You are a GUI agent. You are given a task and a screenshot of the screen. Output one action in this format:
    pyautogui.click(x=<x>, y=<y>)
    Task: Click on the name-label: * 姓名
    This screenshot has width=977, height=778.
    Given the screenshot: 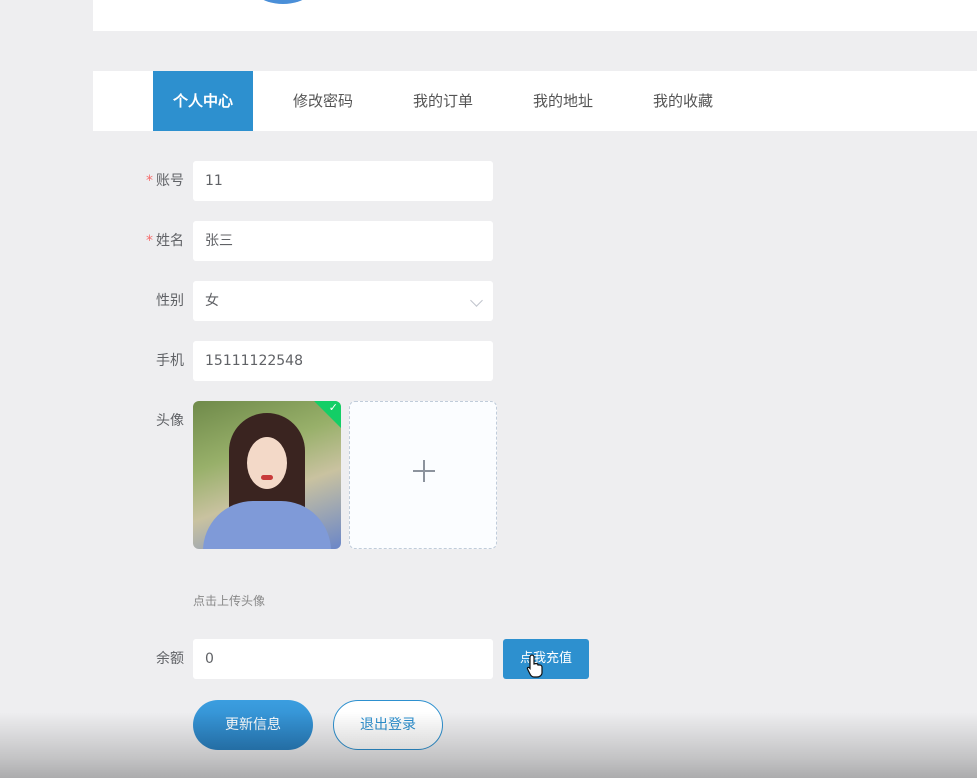 What is the action you would take?
    pyautogui.click(x=165, y=241)
    